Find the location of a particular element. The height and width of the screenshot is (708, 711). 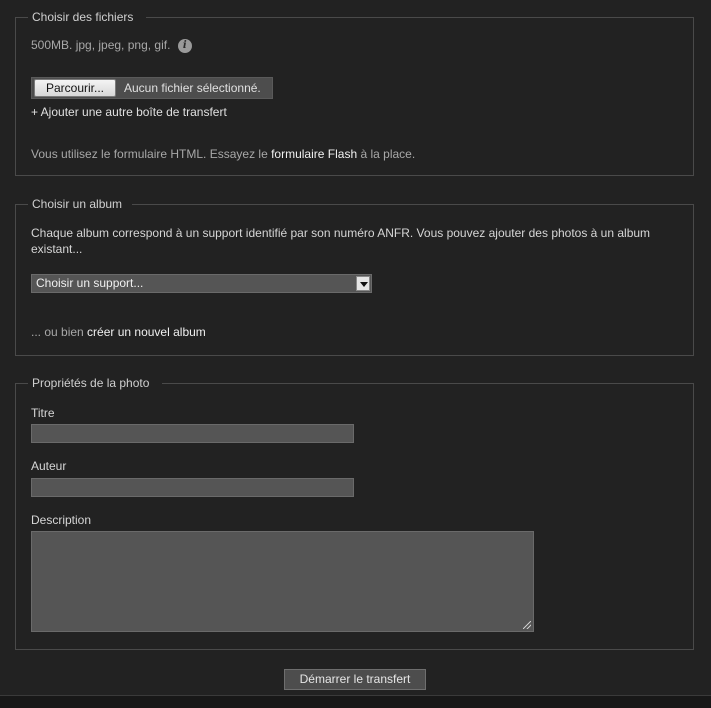

resize-grip-icon is located at coordinates (527, 625).